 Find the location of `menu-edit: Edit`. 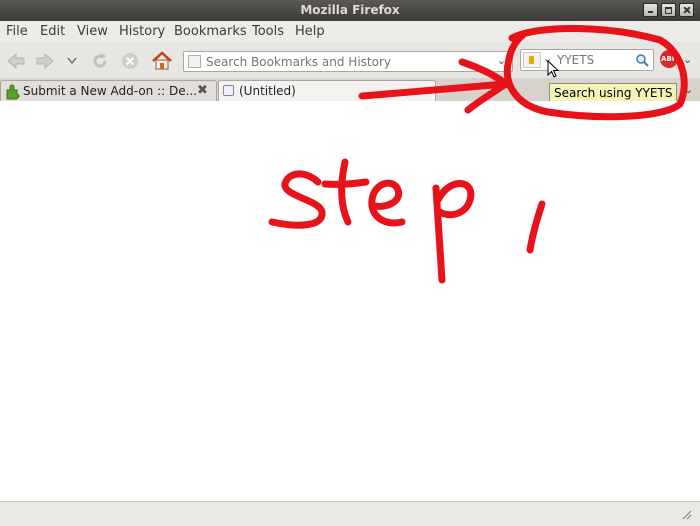

menu-edit: Edit is located at coordinates (52, 31).